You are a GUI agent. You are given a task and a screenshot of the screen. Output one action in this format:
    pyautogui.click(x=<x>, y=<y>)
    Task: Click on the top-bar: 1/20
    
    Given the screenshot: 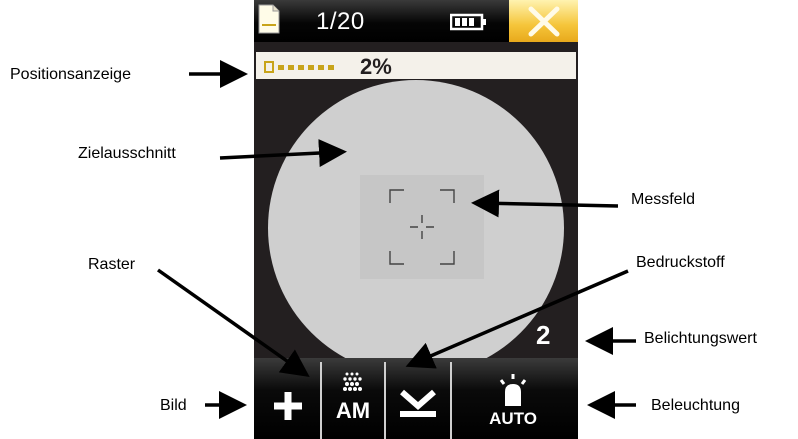 What is the action you would take?
    pyautogui.click(x=416, y=21)
    